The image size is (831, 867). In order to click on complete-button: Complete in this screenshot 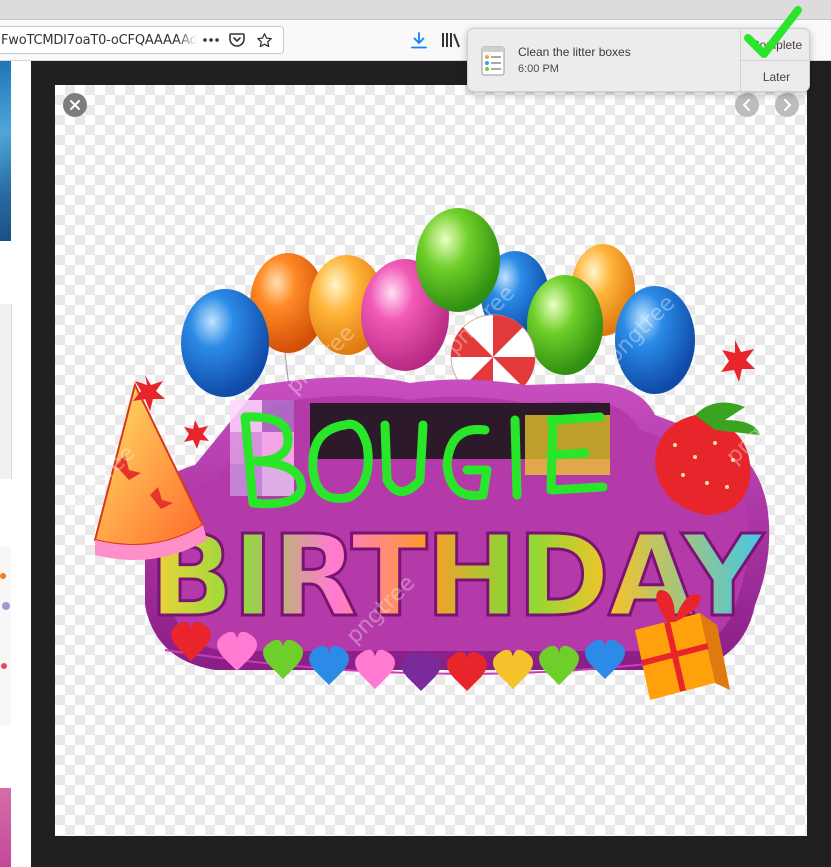, I will do `click(775, 45)`.